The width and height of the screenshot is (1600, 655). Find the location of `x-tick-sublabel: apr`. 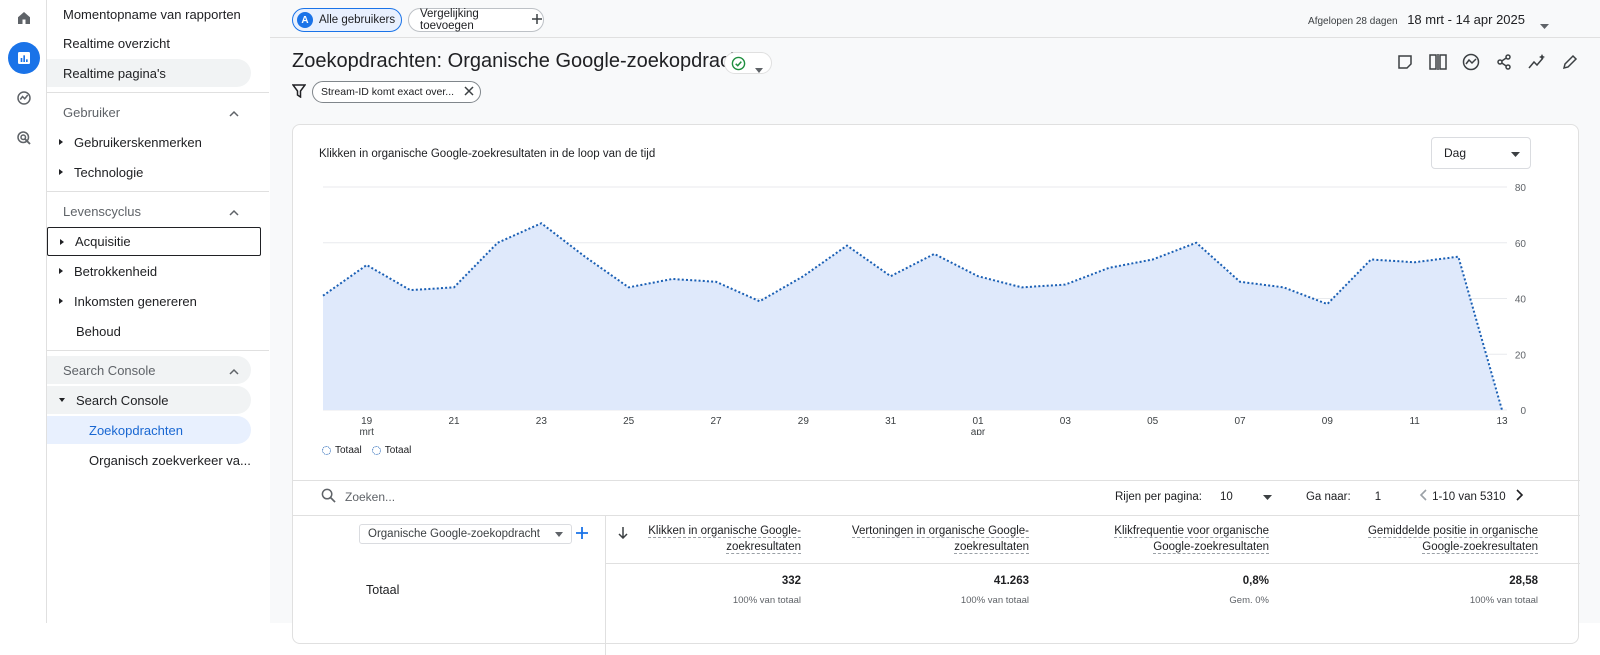

x-tick-sublabel: apr is located at coordinates (978, 431).